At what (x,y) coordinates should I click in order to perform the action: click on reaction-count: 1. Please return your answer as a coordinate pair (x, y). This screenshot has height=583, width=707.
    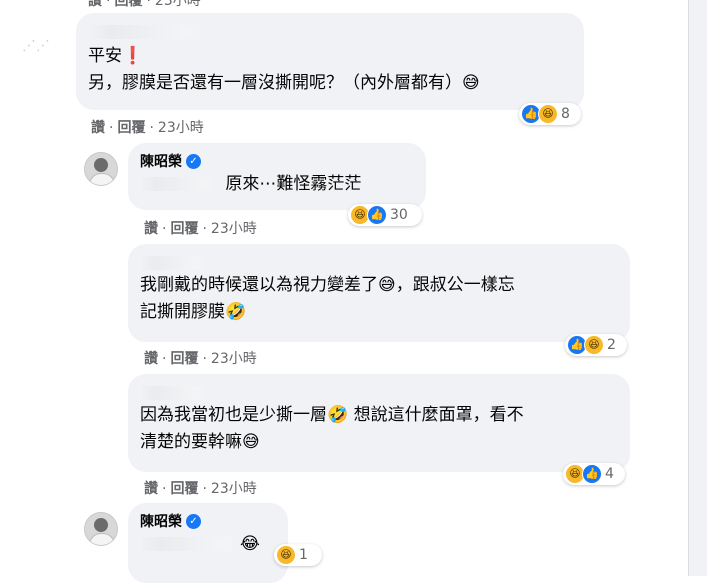
    Looking at the image, I should click on (303, 555).